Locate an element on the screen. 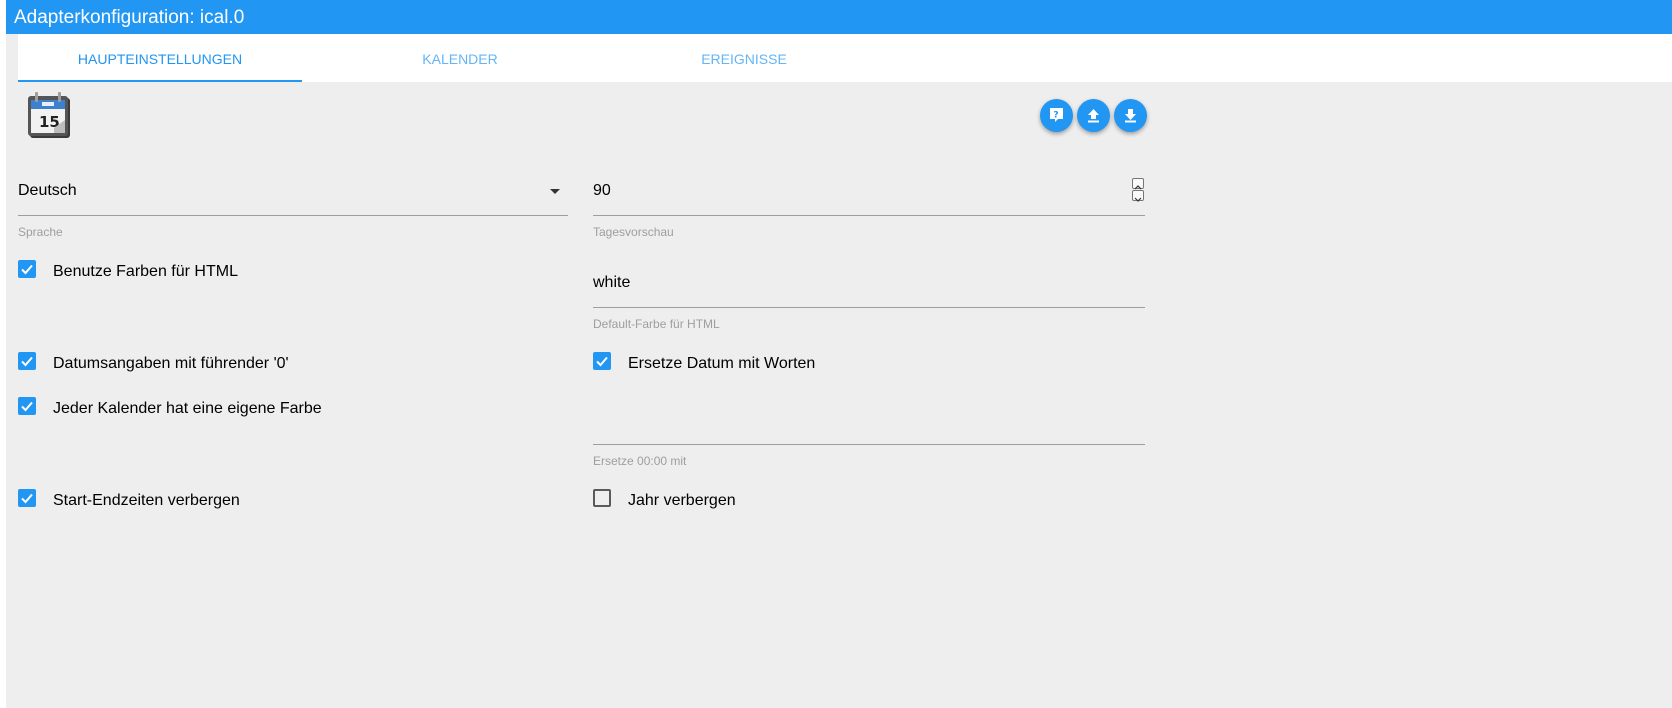 This screenshot has width=1672, height=708. tab-main-settings: HAUPTEINSTELLUNGEN is located at coordinates (160, 58).